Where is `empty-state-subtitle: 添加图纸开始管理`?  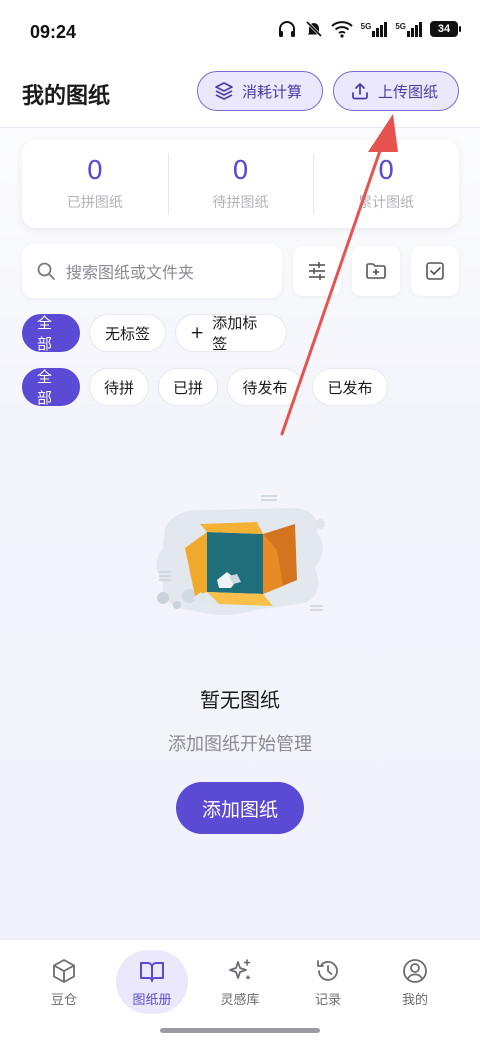 empty-state-subtitle: 添加图纸开始管理 is located at coordinates (240, 744).